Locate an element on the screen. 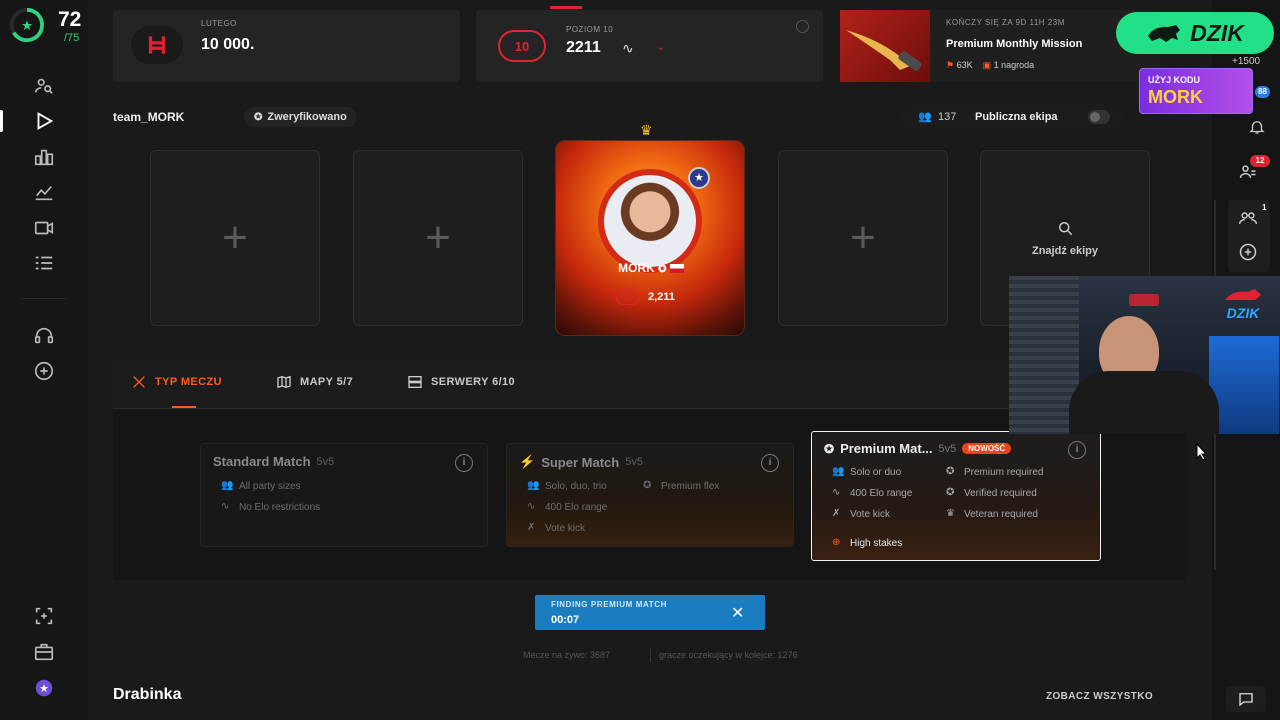 This screenshot has width=1280, height=720. player-elo-row: 10 2,211 is located at coordinates (645, 297).